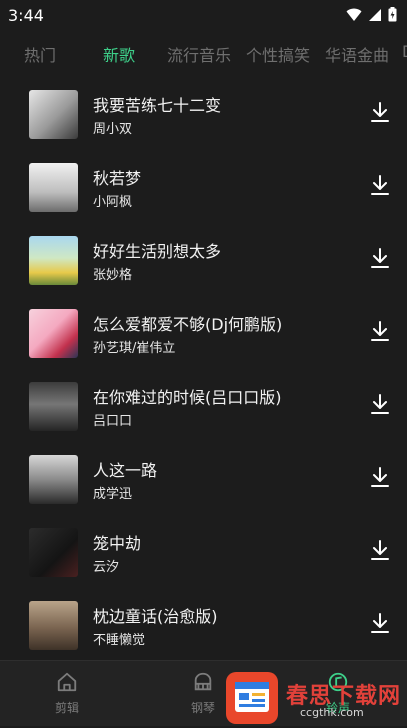 This screenshot has width=407, height=728. Describe the element at coordinates (203, 681) in the screenshot. I see `piano-icon` at that location.